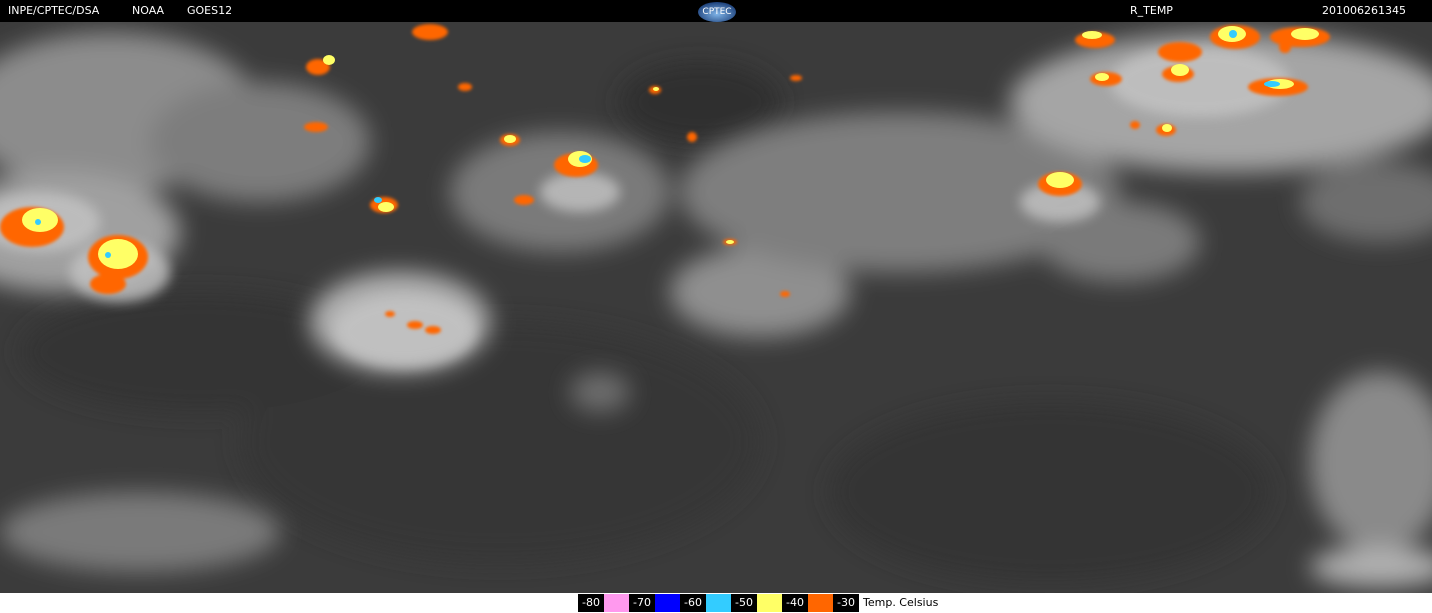 The image size is (1432, 613). What do you see at coordinates (744, 603) in the screenshot?
I see `legend-value-label: -50` at bounding box center [744, 603].